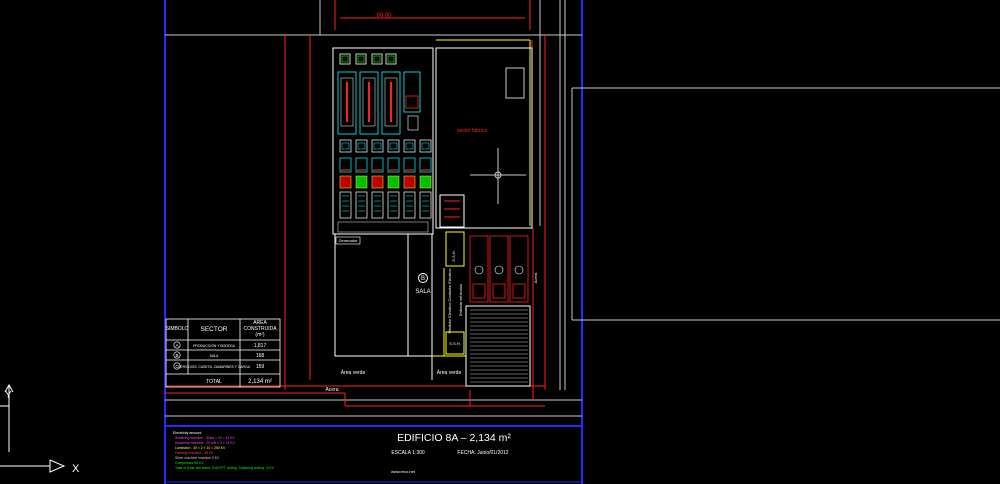 The width and height of the screenshot is (1000, 484). I want to click on machinery-layout, so click(384, 143).